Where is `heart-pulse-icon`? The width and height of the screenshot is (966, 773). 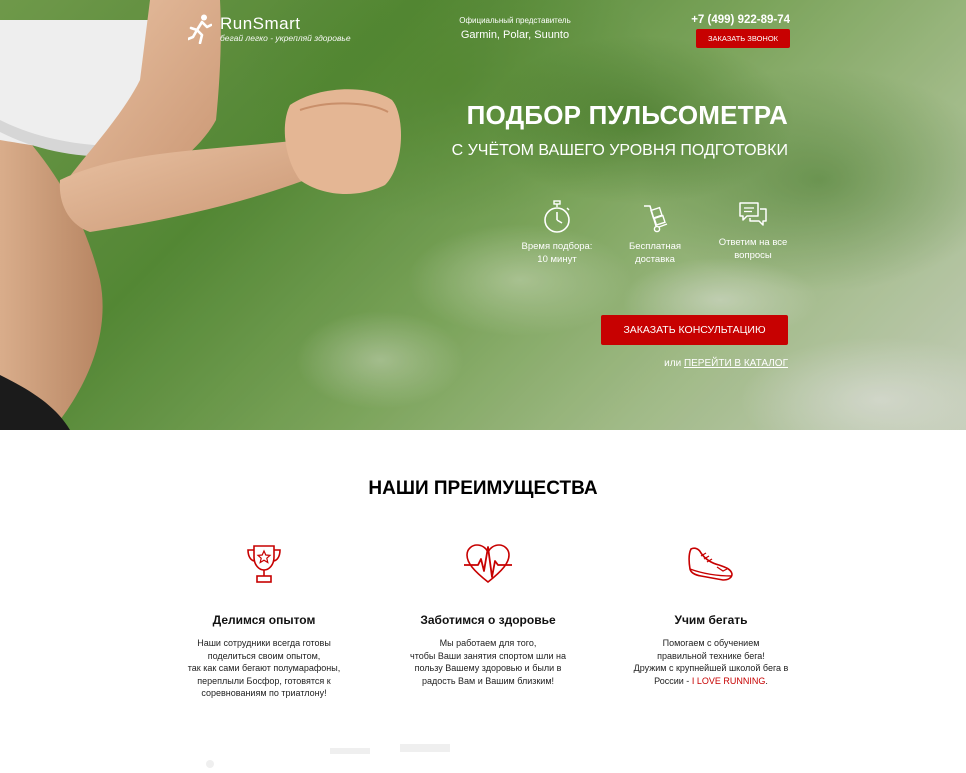 heart-pulse-icon is located at coordinates (488, 564).